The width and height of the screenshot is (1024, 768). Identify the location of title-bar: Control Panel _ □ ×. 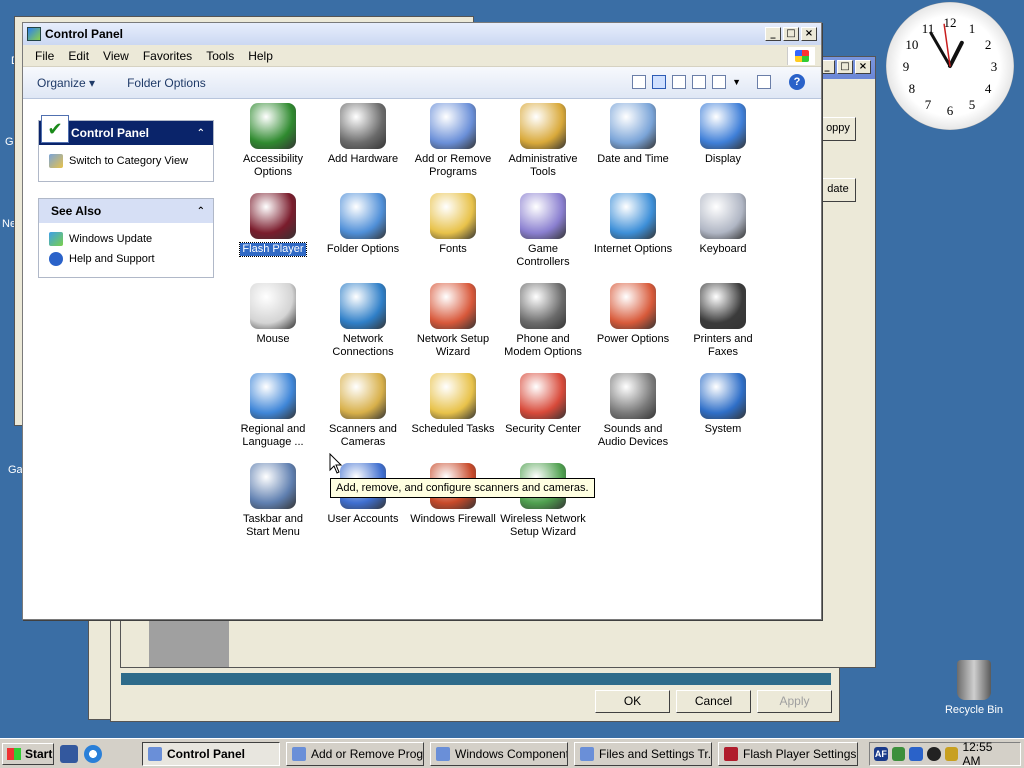
(422, 34).